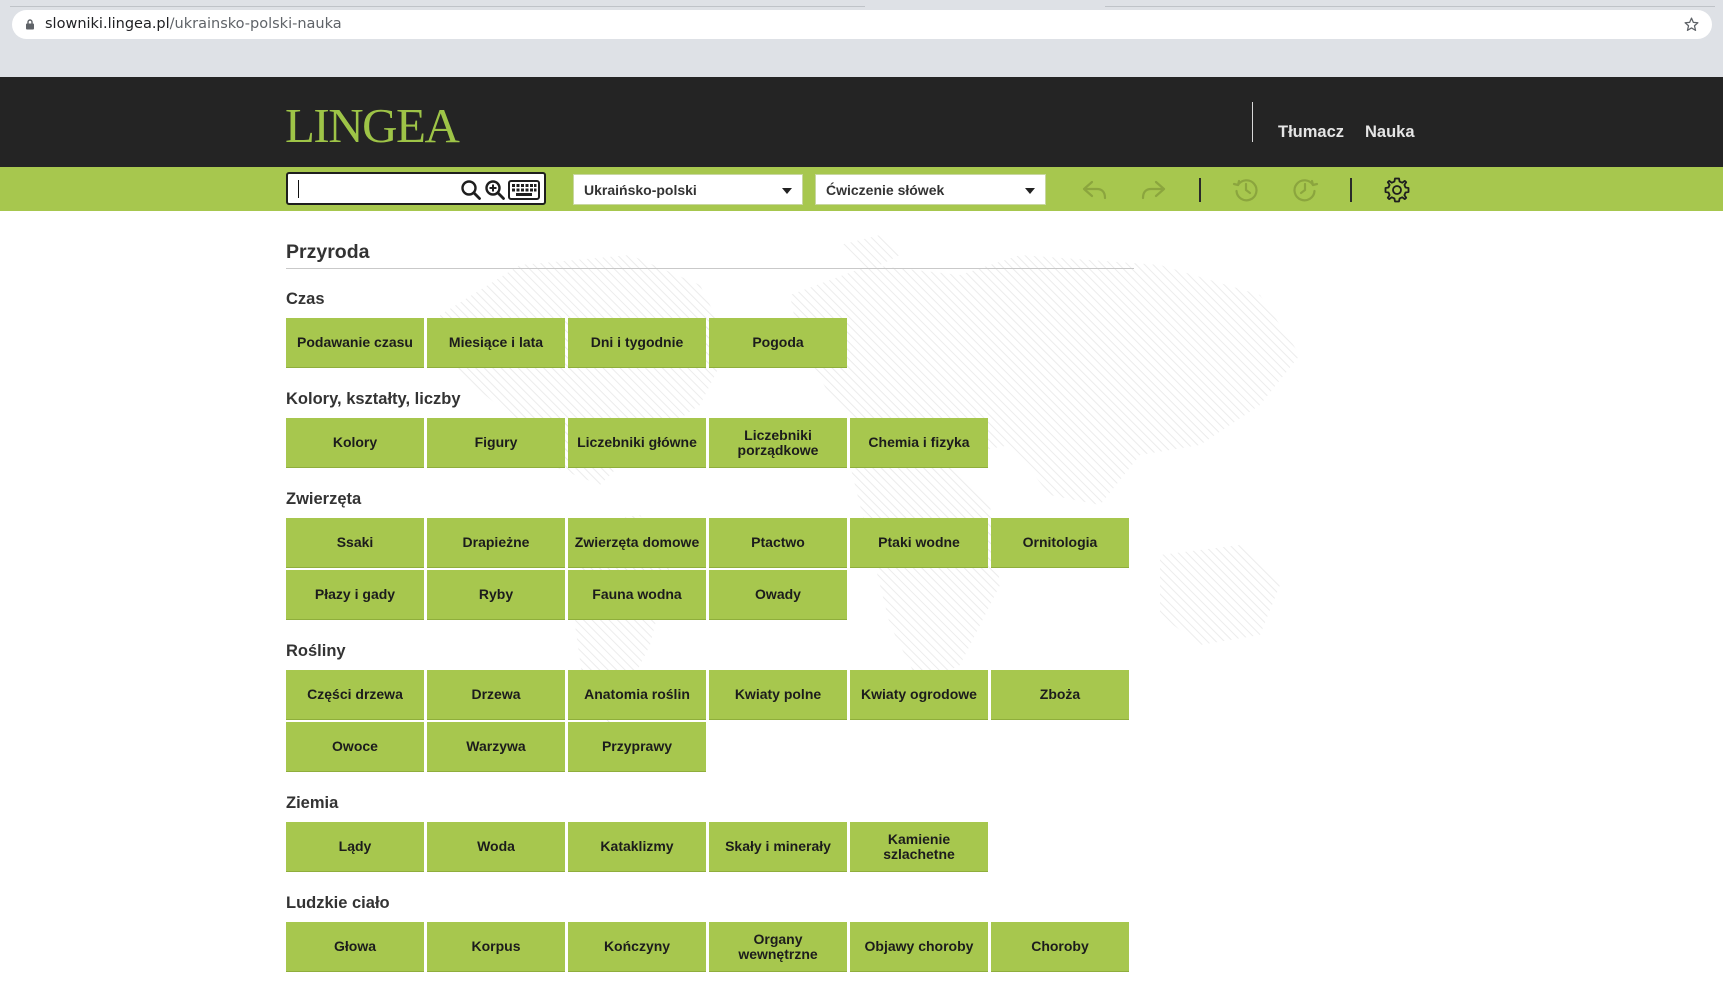 The height and width of the screenshot is (991, 1723). What do you see at coordinates (637, 543) in the screenshot?
I see `topic-tile: Zwierzęta domowe` at bounding box center [637, 543].